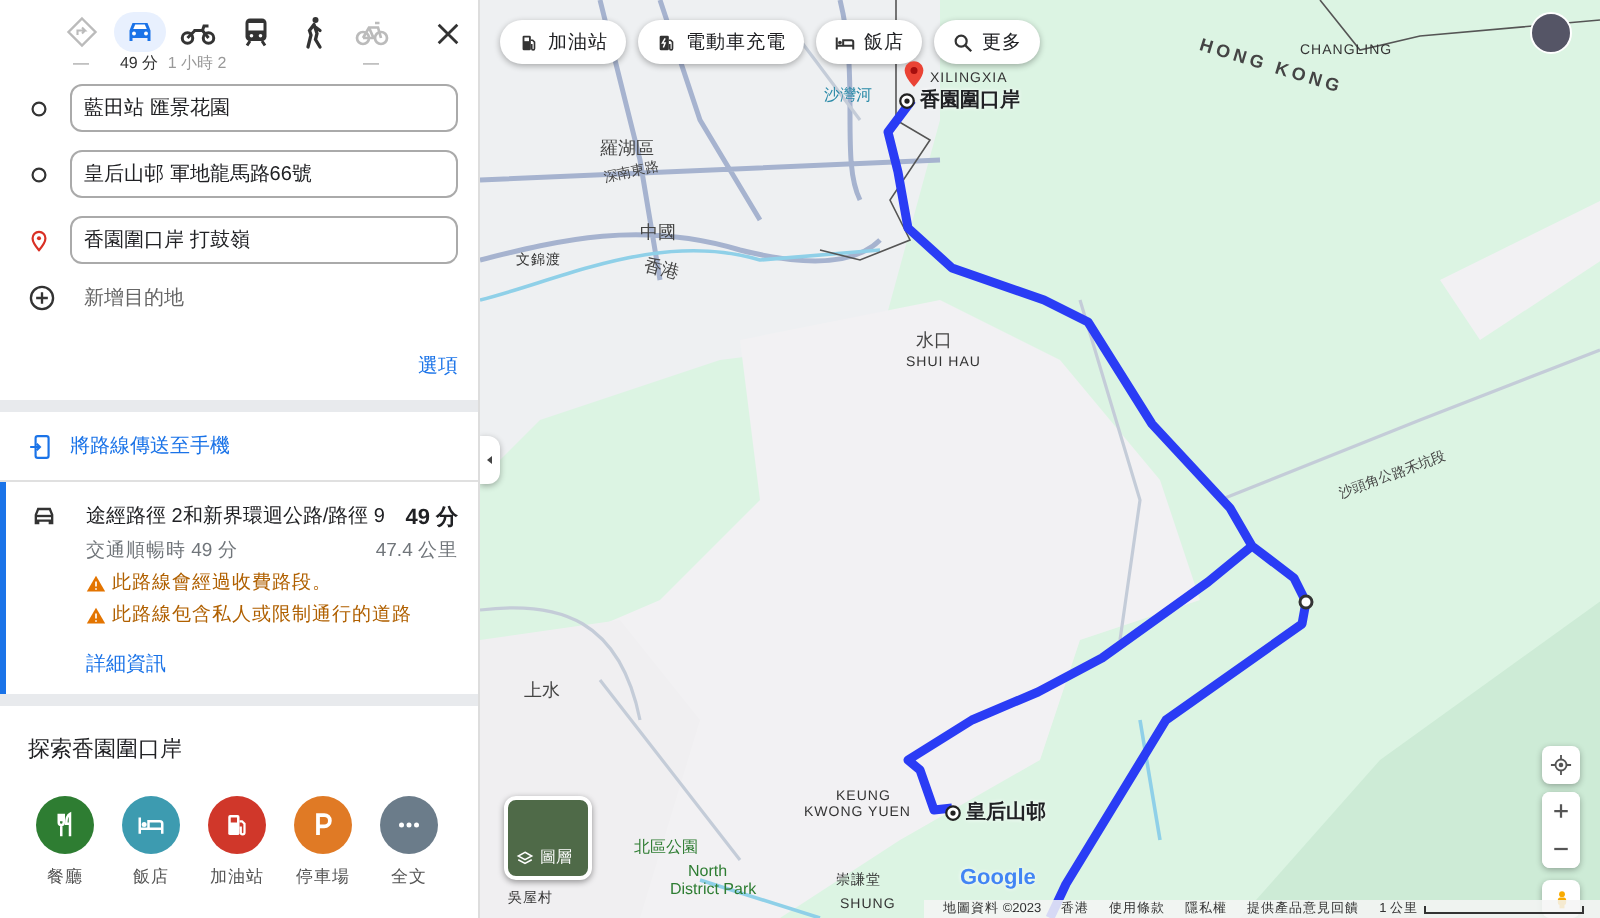  I want to click on map-logo: Google, so click(998, 878).